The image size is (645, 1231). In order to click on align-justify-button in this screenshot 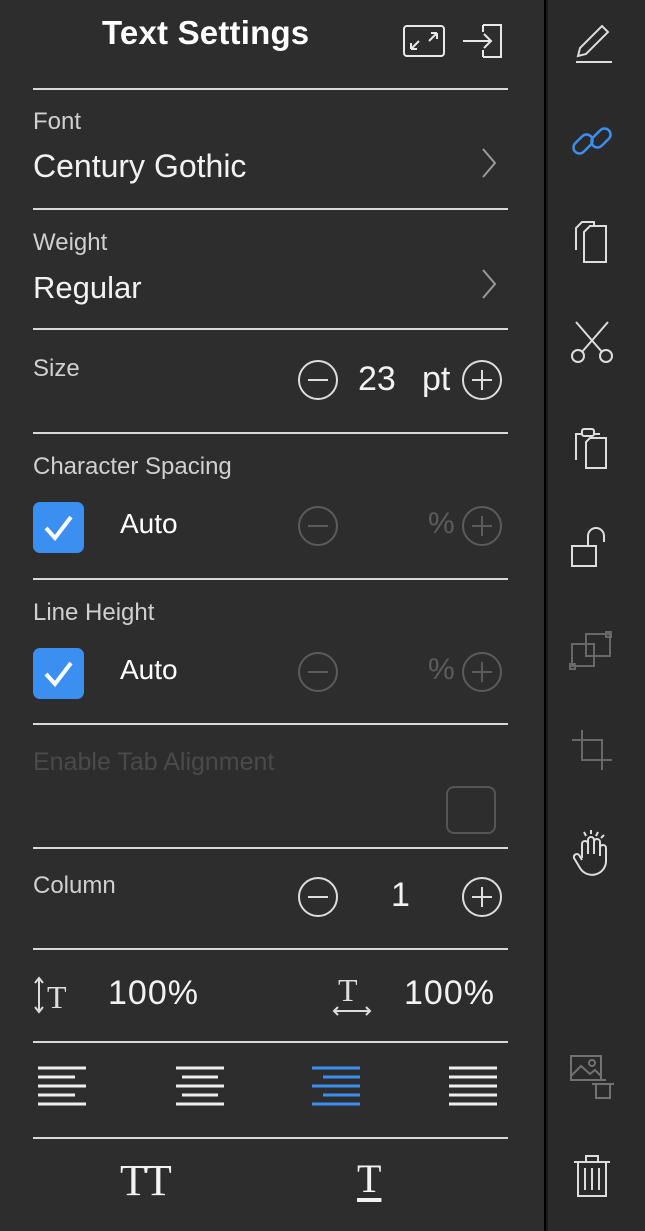, I will do `click(473, 1087)`.